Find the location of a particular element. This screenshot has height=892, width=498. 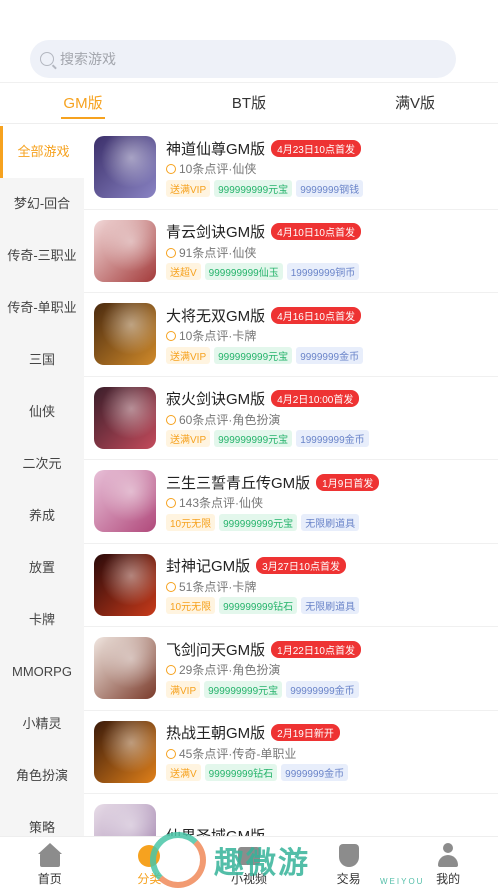

nav-label: 小视频 is located at coordinates (248, 879).